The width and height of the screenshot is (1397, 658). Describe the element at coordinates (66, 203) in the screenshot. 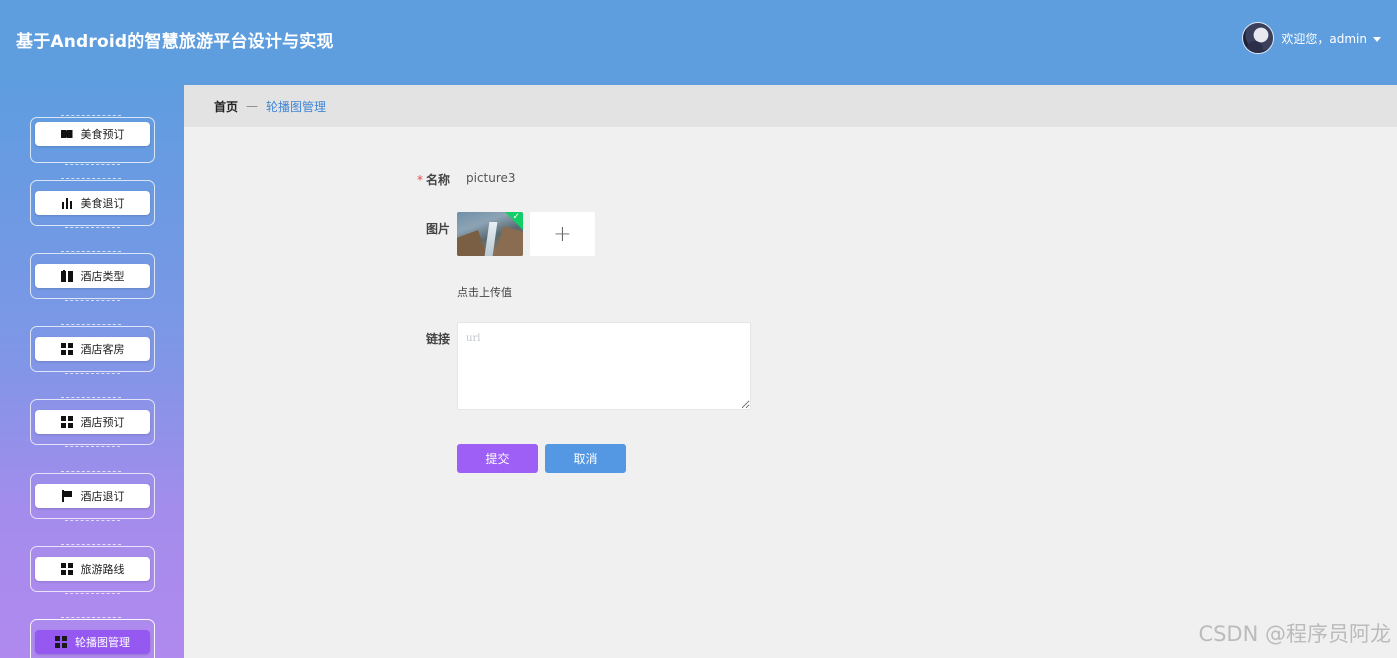

I see `bar-chart-icon` at that location.